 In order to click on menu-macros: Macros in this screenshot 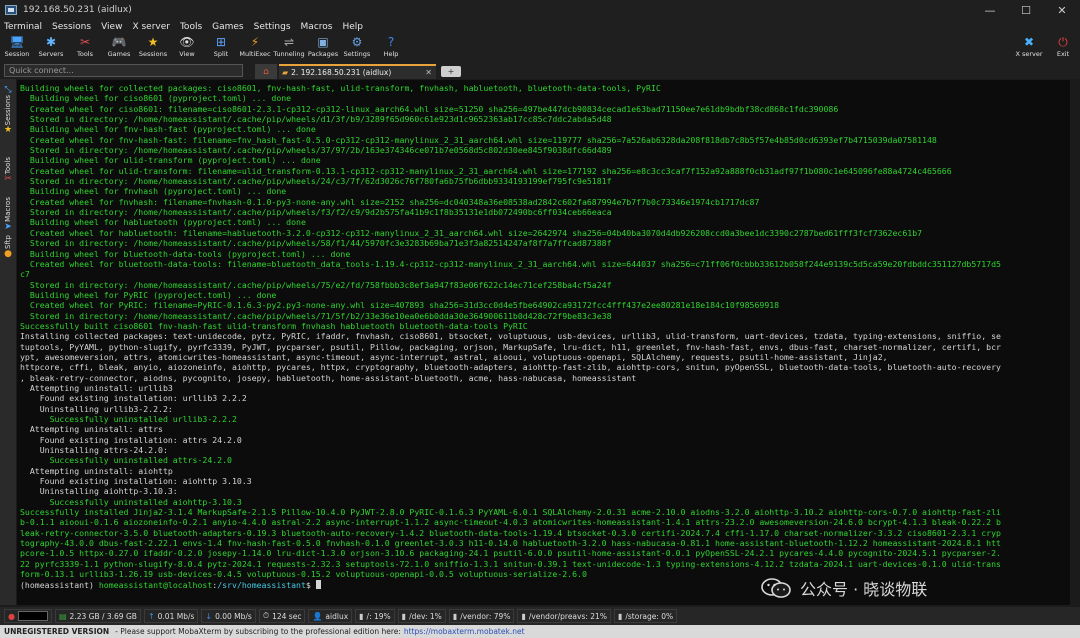, I will do `click(317, 27)`.